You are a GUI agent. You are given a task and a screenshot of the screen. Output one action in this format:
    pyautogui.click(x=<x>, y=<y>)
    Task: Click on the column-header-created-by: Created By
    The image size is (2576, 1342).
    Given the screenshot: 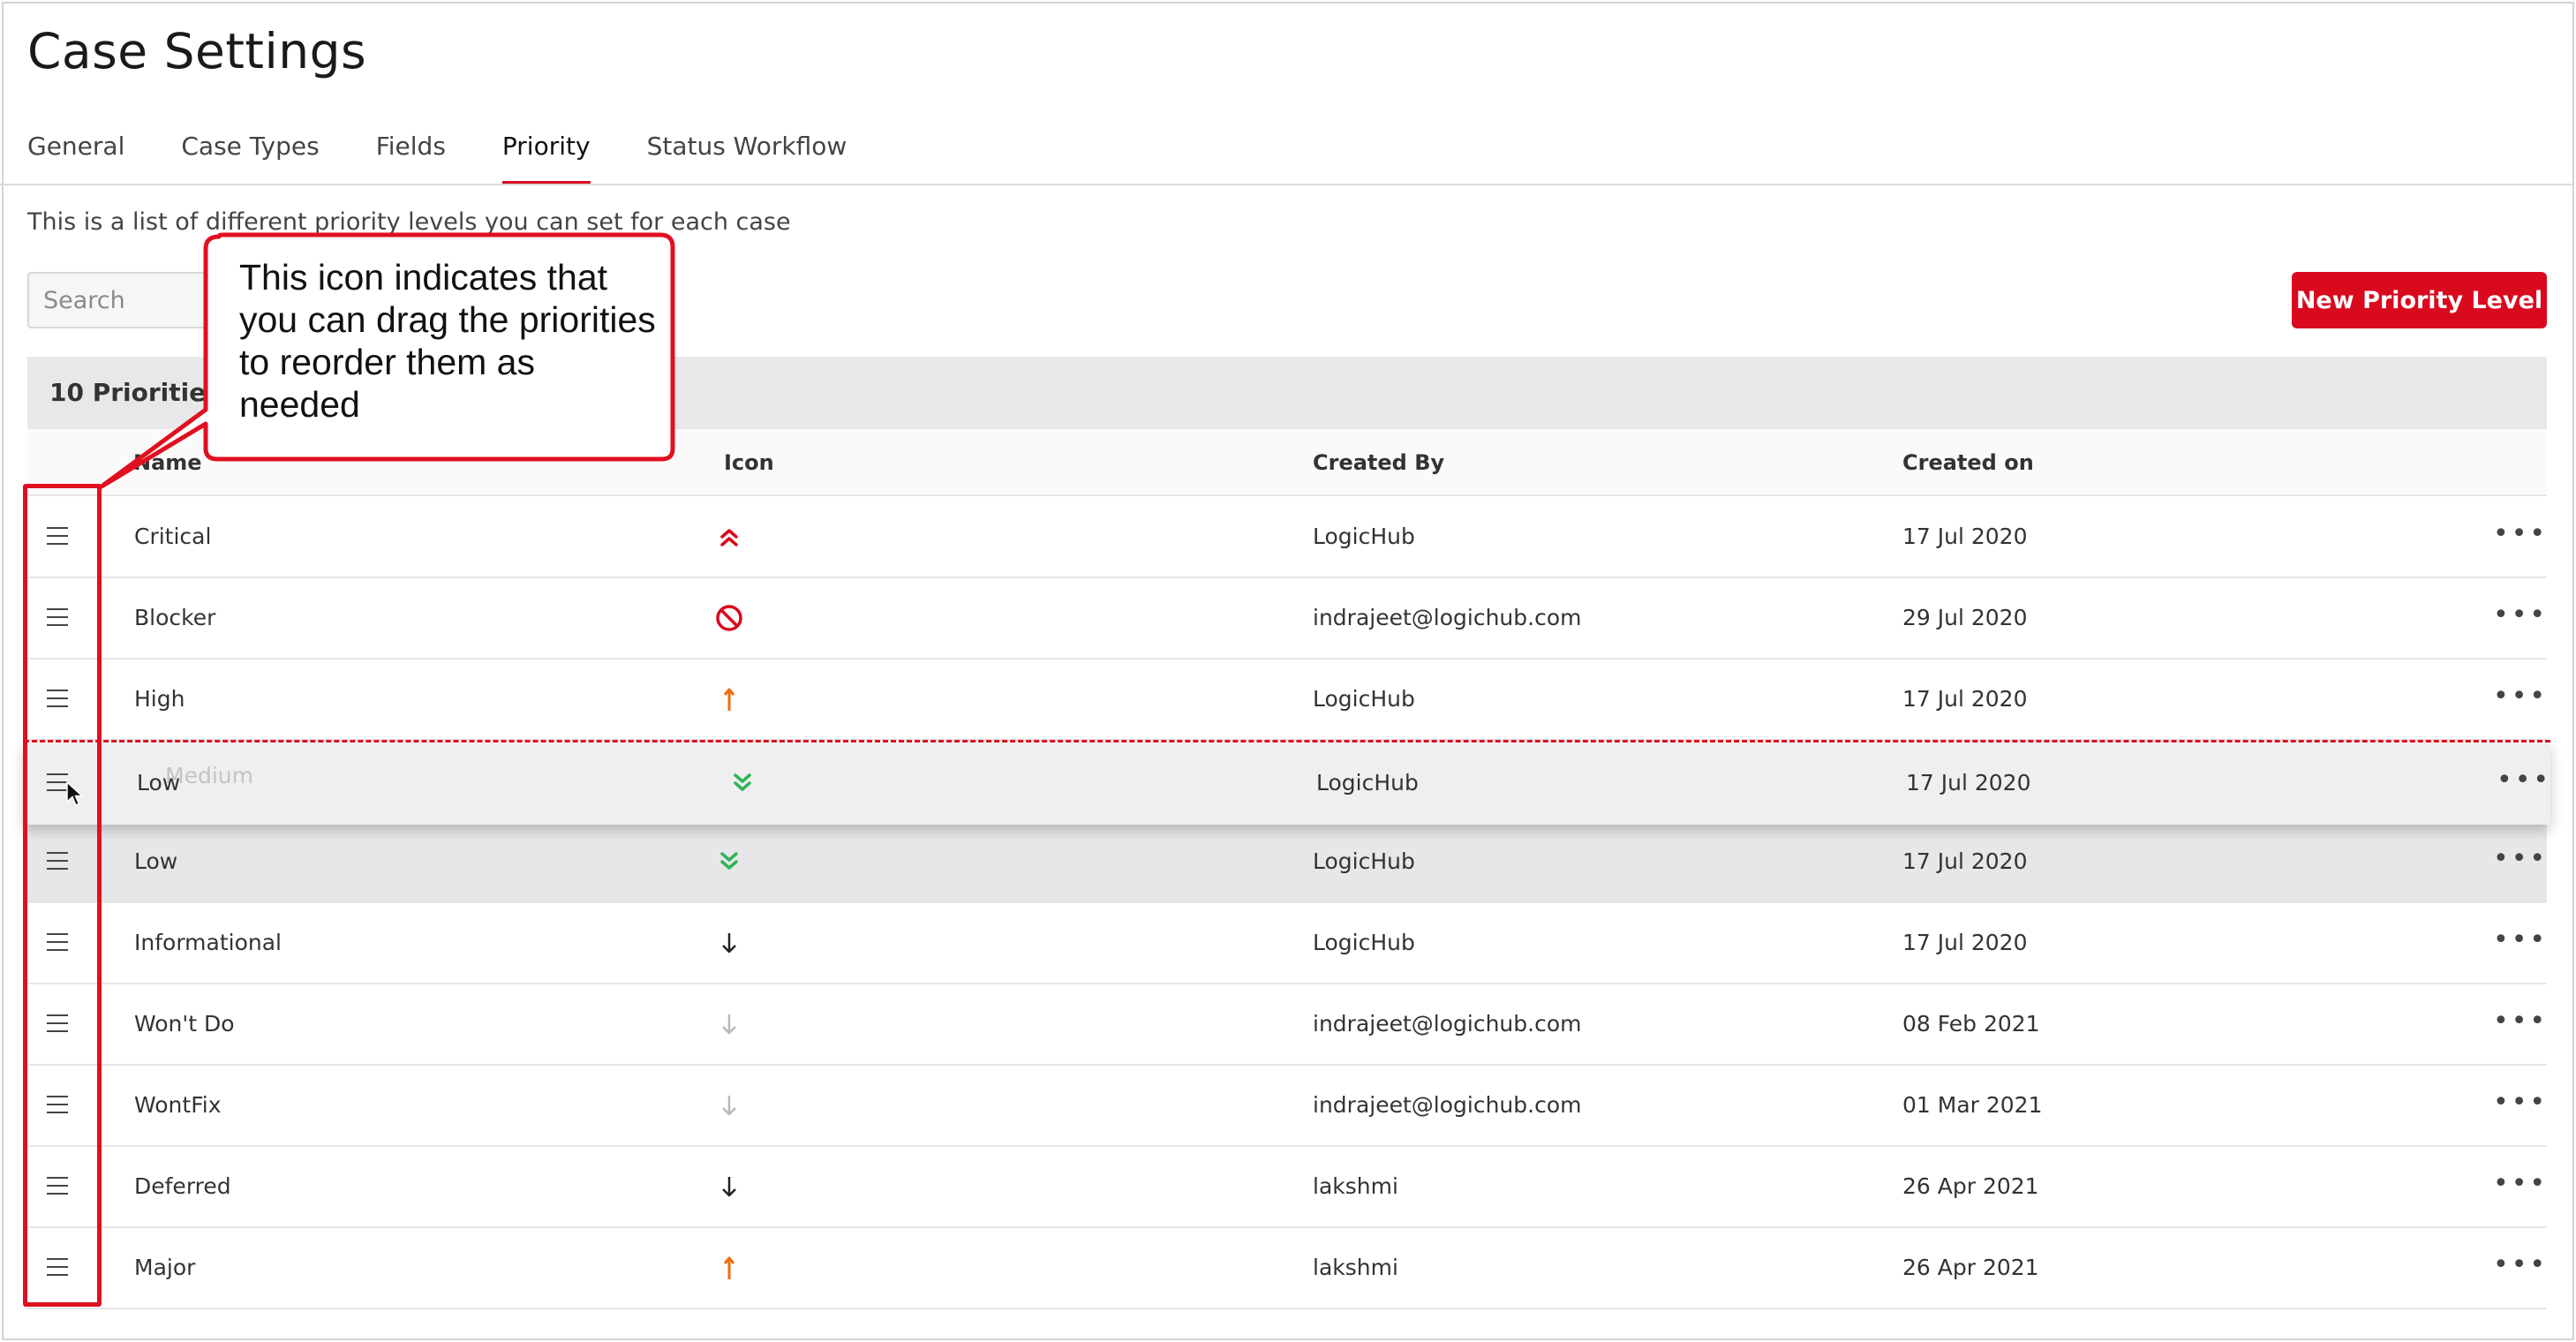 What is the action you would take?
    pyautogui.click(x=1379, y=462)
    